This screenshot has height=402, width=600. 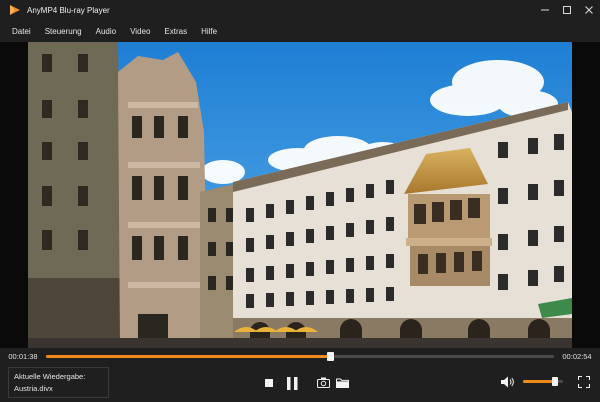 What do you see at coordinates (21, 31) in the screenshot?
I see `menu-datei: Datei` at bounding box center [21, 31].